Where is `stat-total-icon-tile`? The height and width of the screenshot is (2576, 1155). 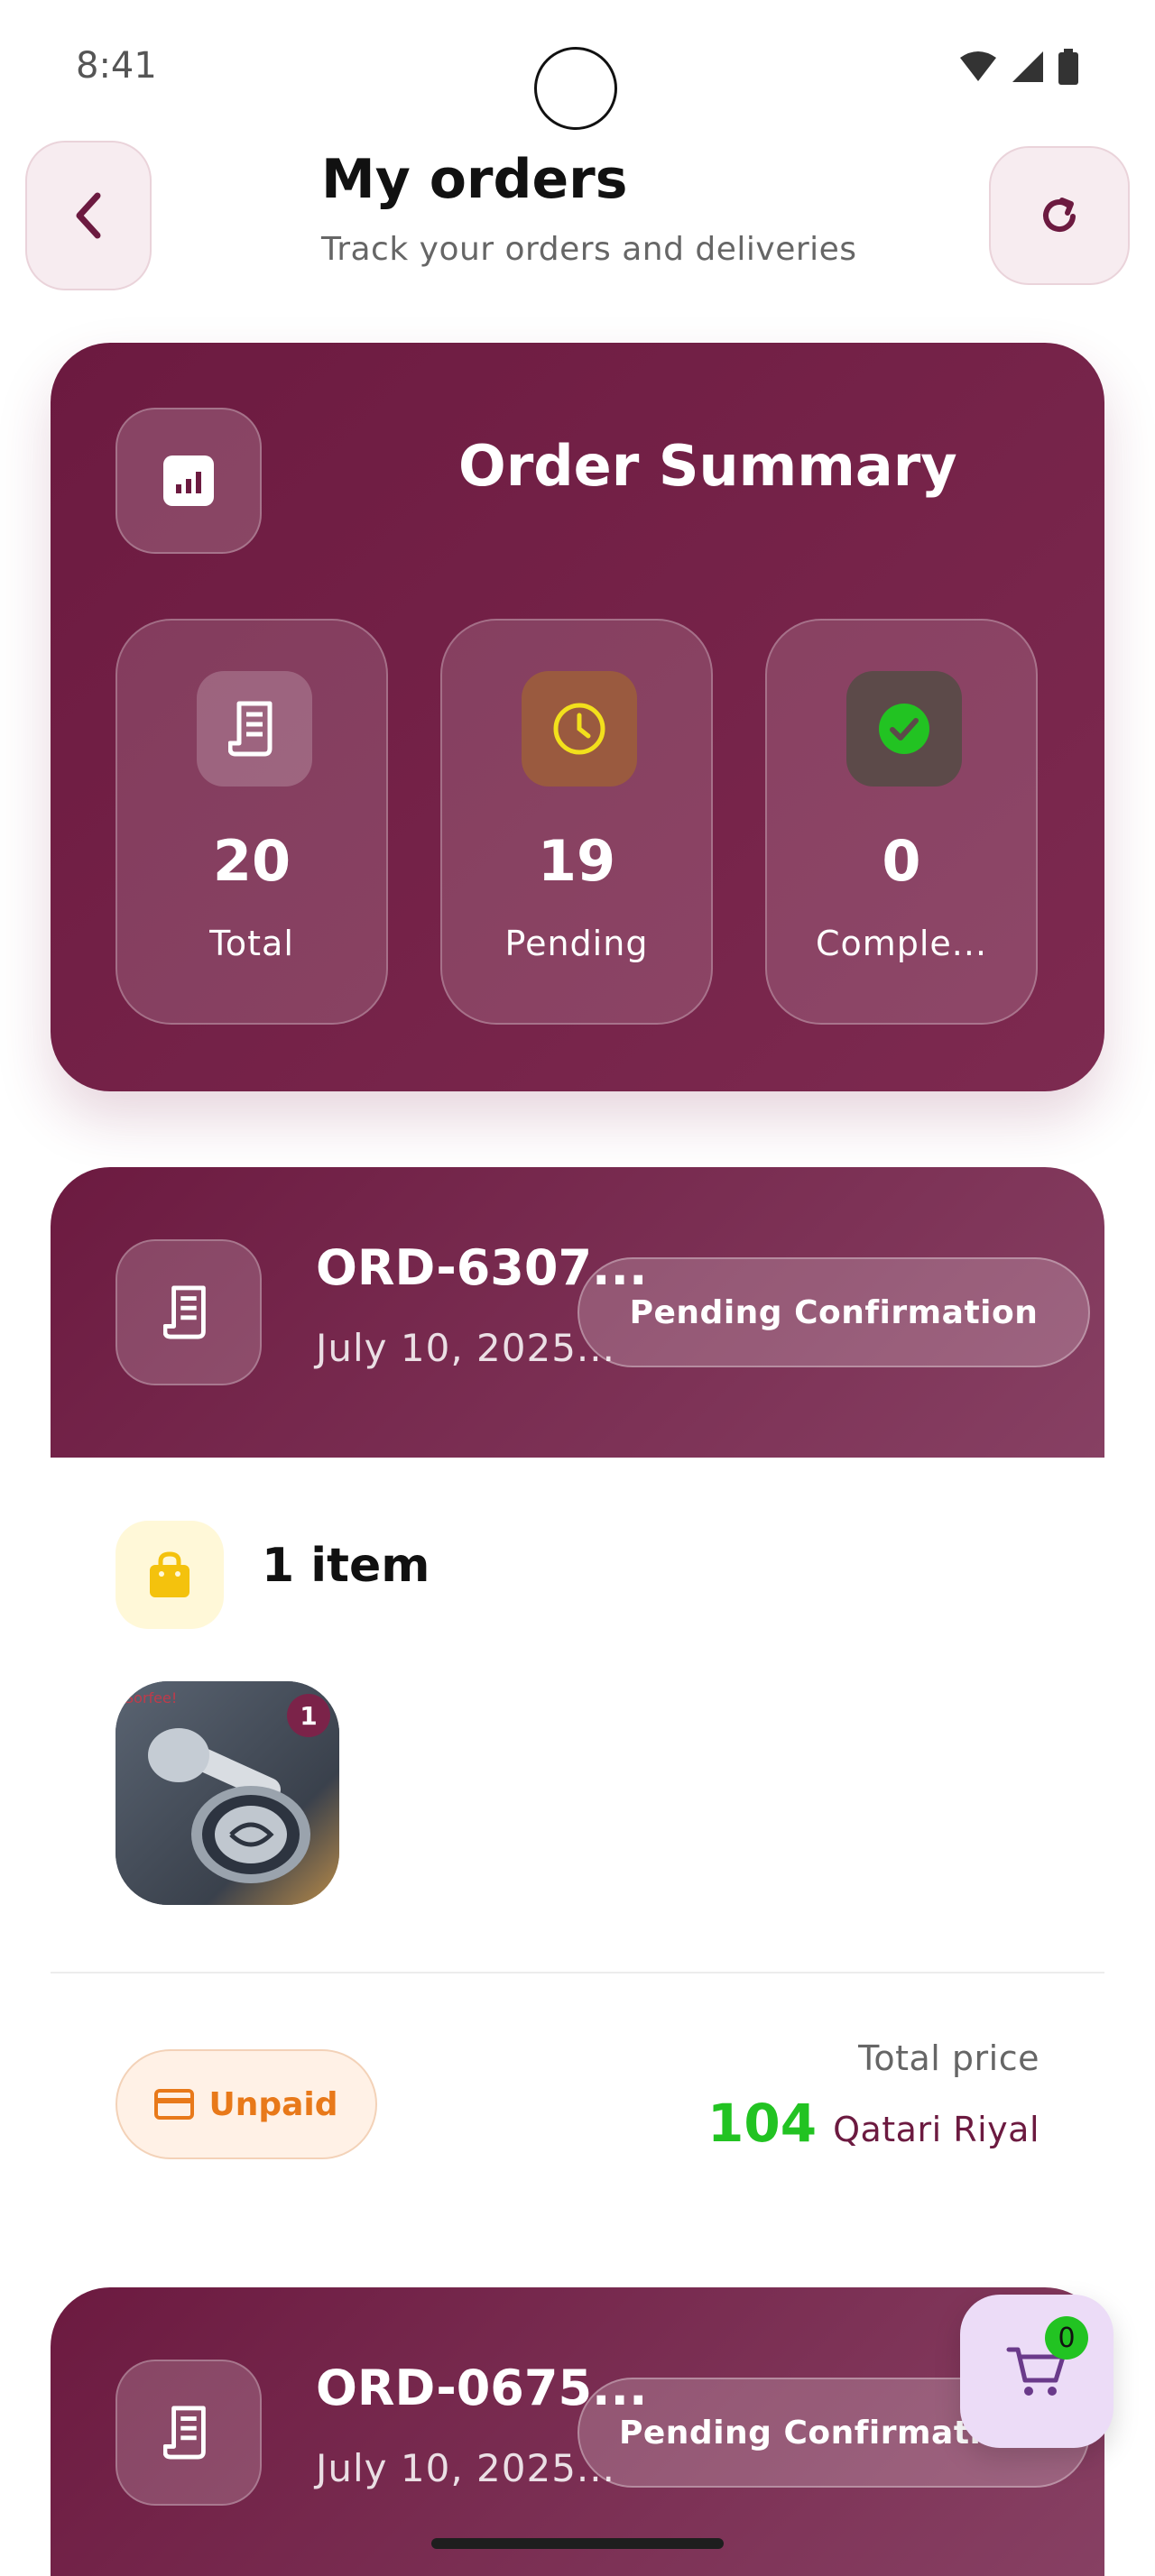
stat-total-icon-tile is located at coordinates (254, 729).